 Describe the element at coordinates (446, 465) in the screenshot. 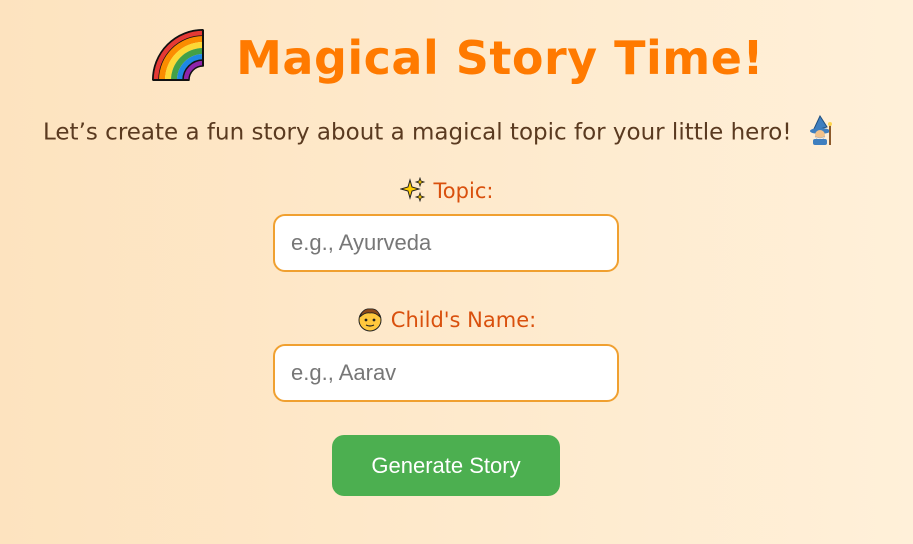

I see `generate-story-button: Generate Story` at that location.